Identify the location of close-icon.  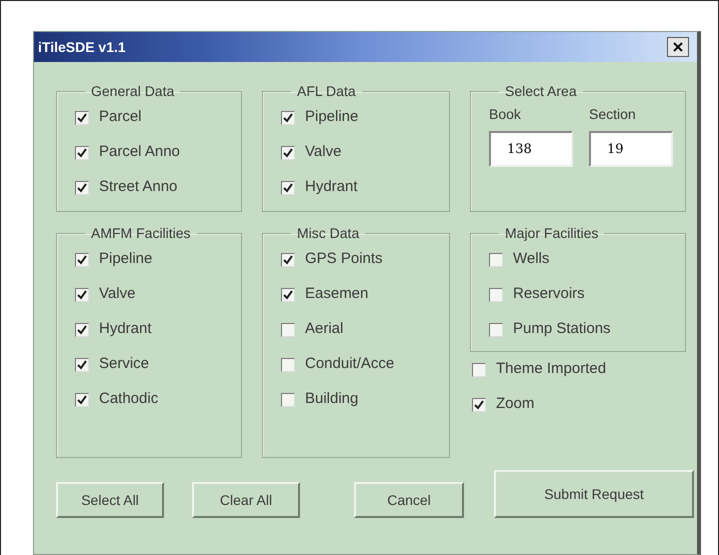
(678, 47).